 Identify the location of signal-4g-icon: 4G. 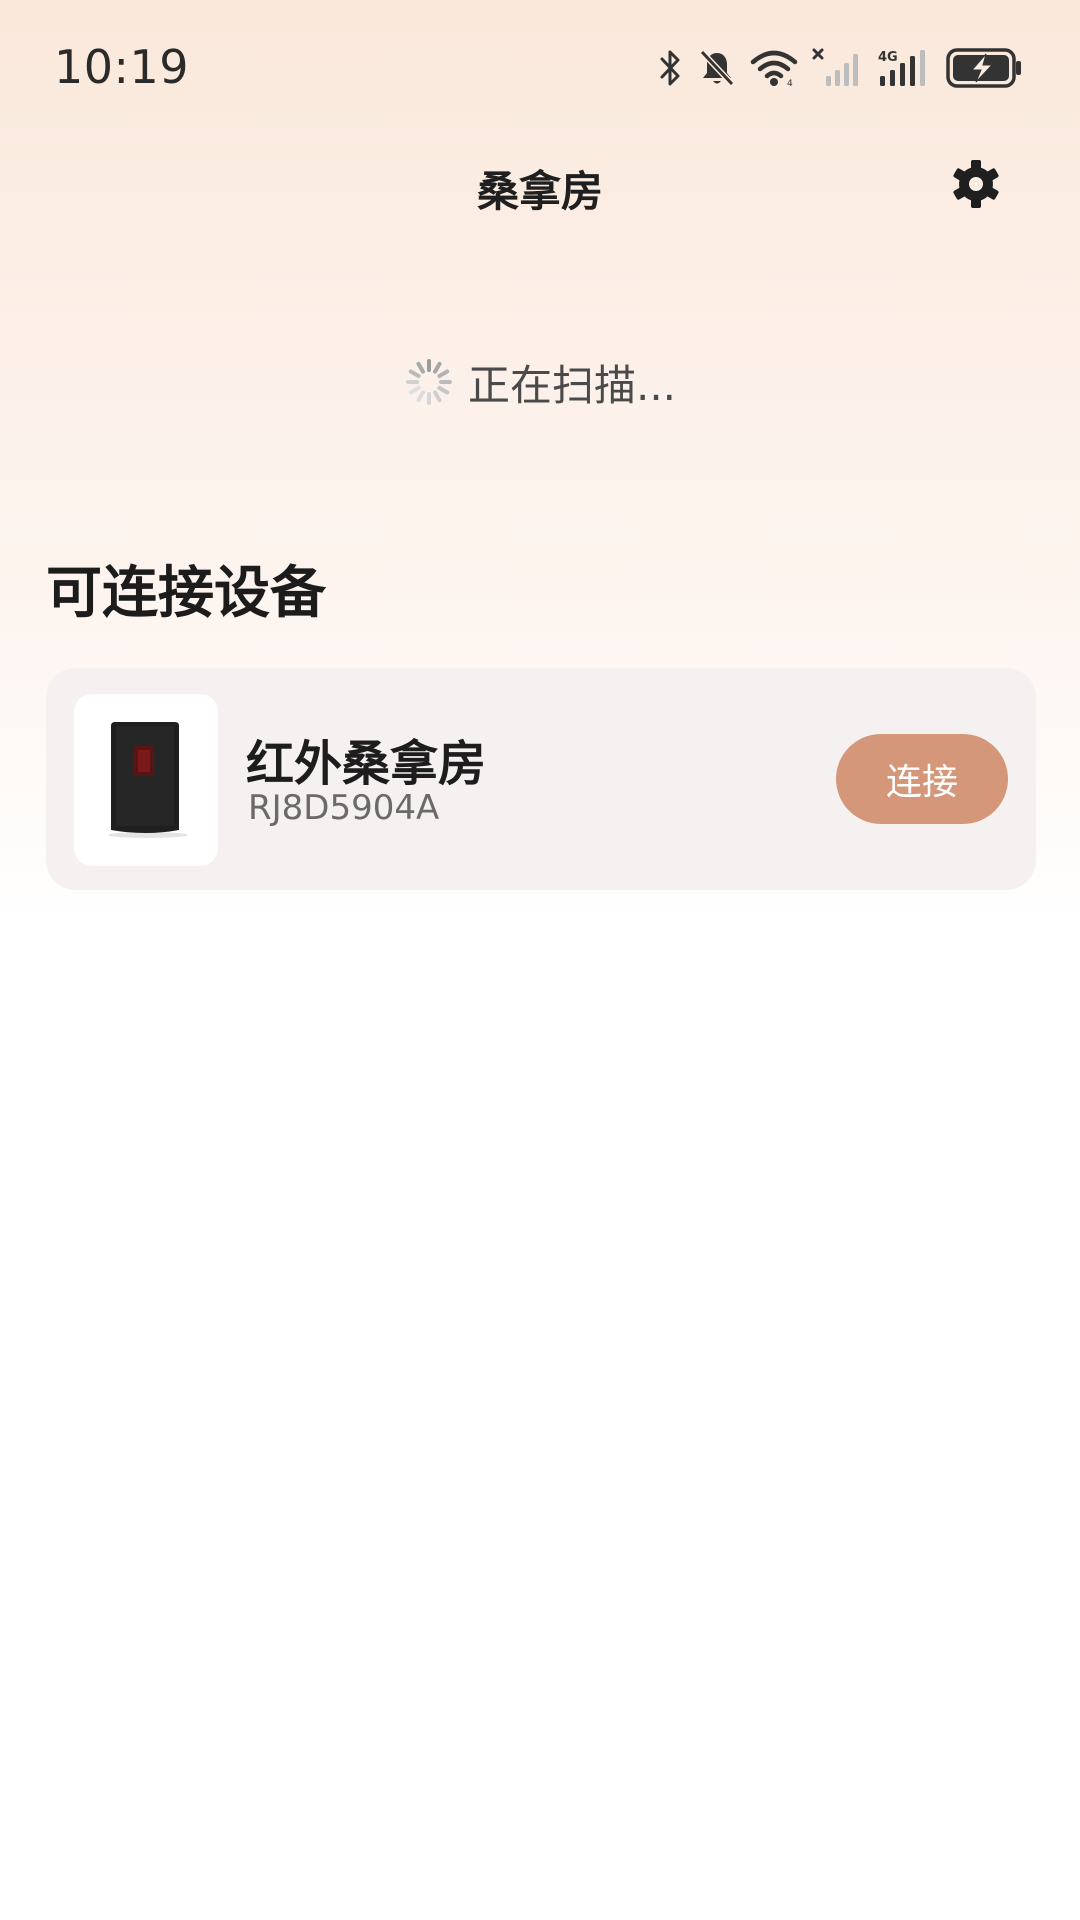
(905, 68).